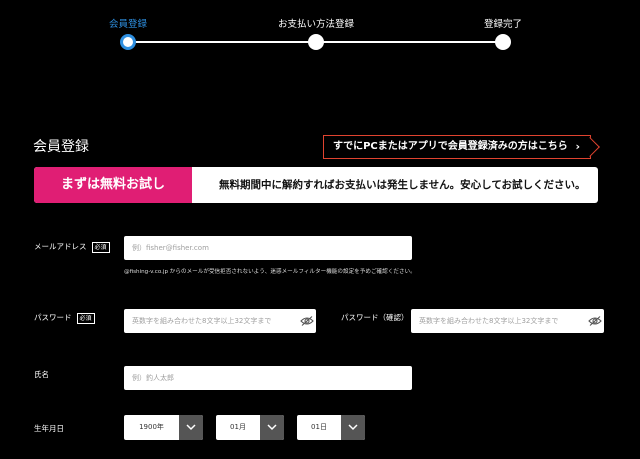 The height and width of the screenshot is (459, 640). What do you see at coordinates (450, 146) in the screenshot?
I see `login-link-label: すでにPCまたはアプリで会員登録済みの方はこちら` at bounding box center [450, 146].